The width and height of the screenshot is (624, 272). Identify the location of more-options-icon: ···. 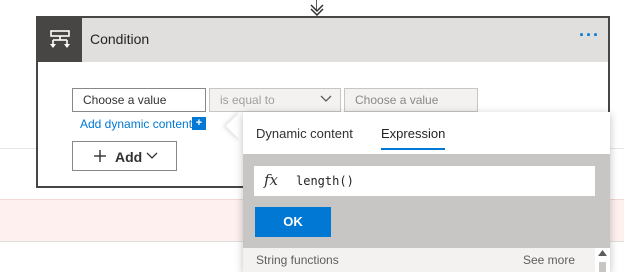
(589, 35).